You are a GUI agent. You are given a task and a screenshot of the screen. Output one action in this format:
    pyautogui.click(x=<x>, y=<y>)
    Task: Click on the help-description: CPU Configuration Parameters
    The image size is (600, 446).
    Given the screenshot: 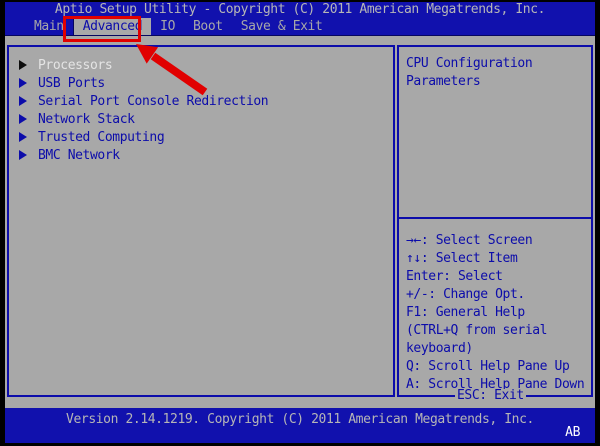 What is the action you would take?
    pyautogui.click(x=495, y=133)
    